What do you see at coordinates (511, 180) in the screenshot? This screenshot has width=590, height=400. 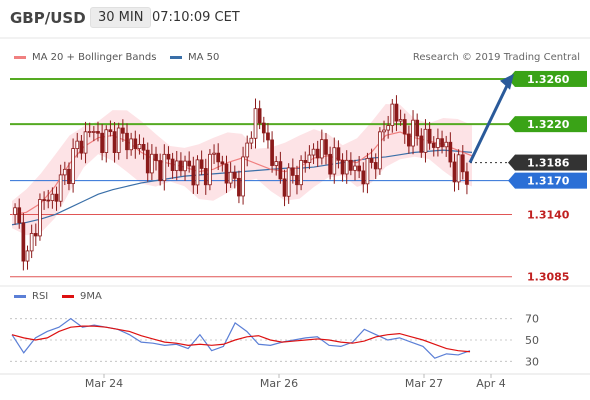 I see `level-tag-pointer-1.3170` at bounding box center [511, 180].